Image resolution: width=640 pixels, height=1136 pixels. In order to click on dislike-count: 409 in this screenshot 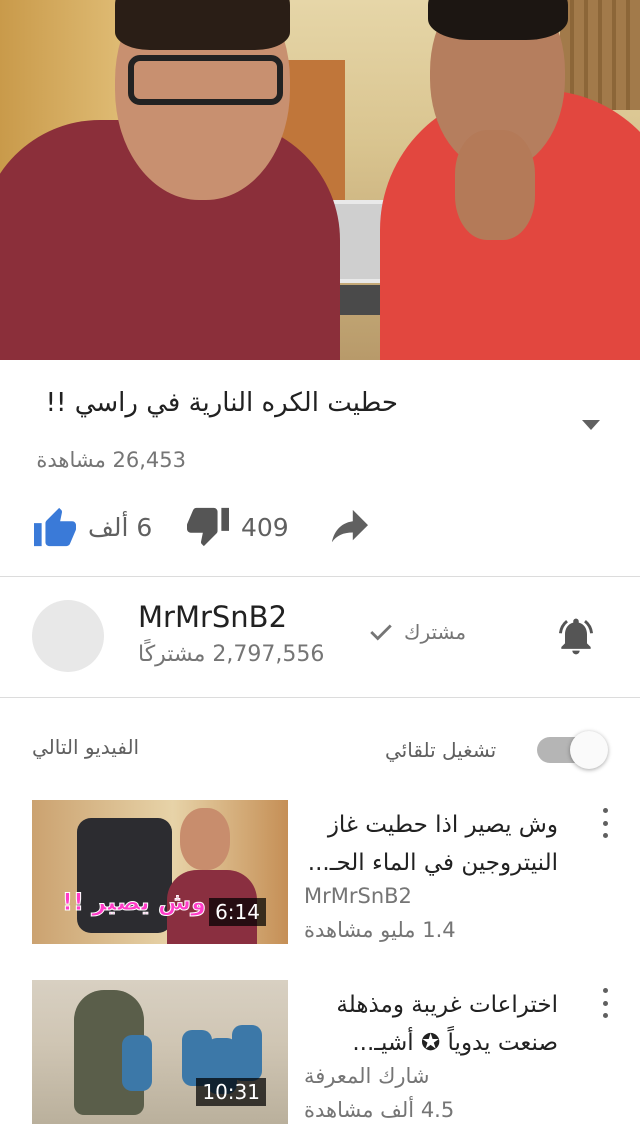, I will do `click(265, 527)`.